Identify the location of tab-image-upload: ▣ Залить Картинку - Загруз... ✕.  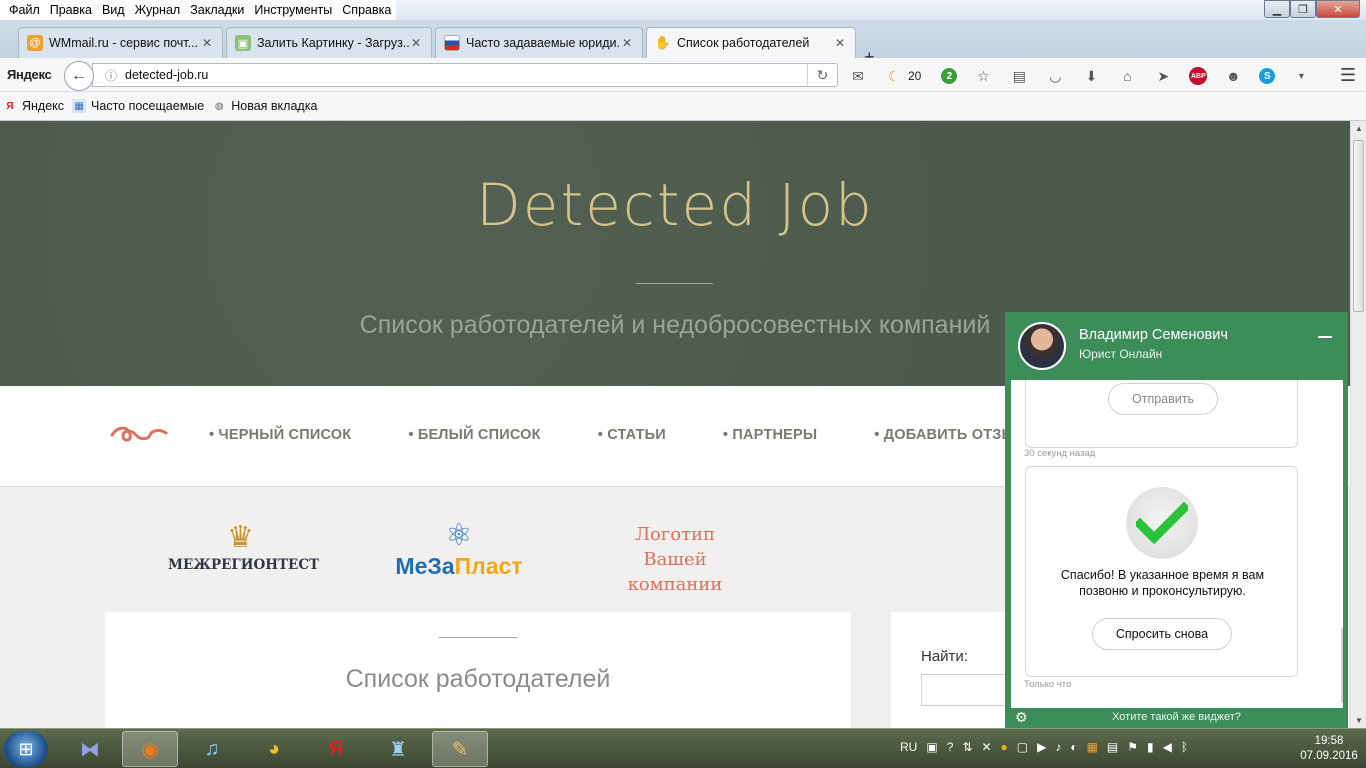
(329, 42).